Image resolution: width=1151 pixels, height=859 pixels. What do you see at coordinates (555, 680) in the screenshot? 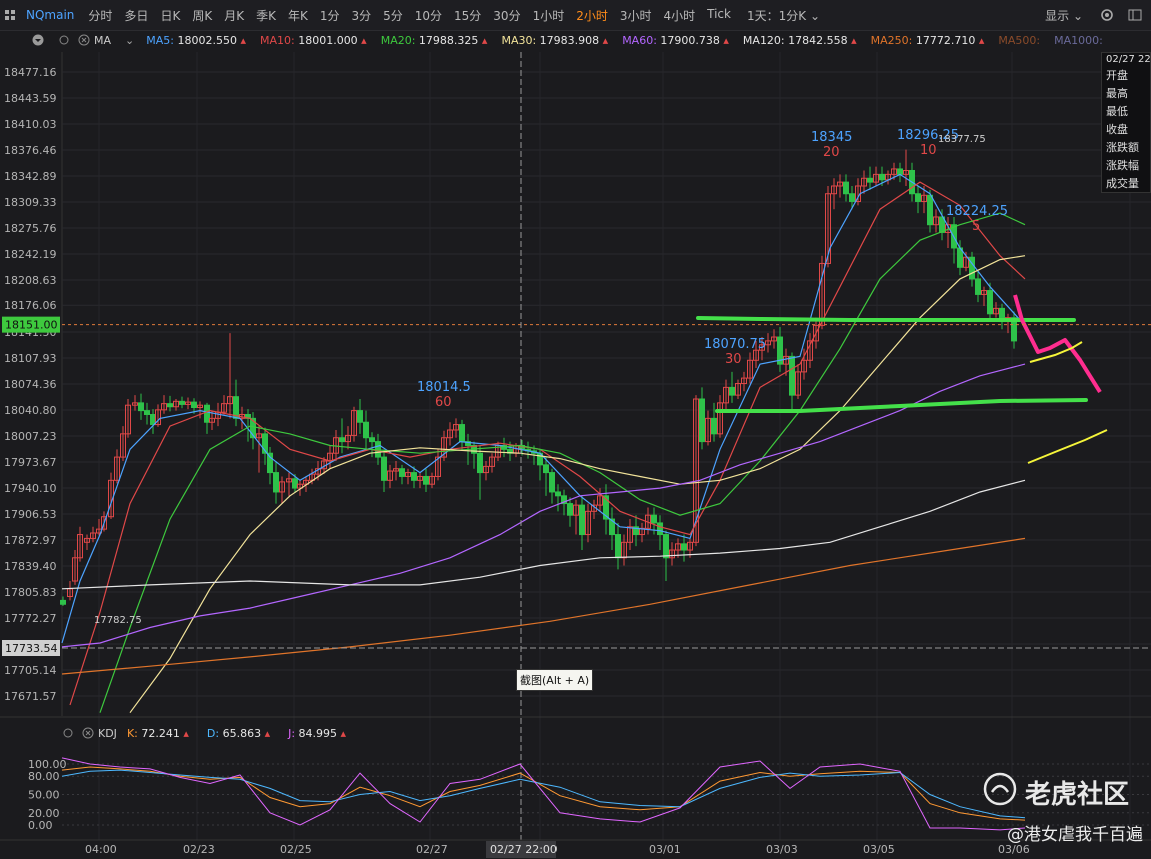
I see `screenshot-tooltip: 截图(Alt + A)` at bounding box center [555, 680].